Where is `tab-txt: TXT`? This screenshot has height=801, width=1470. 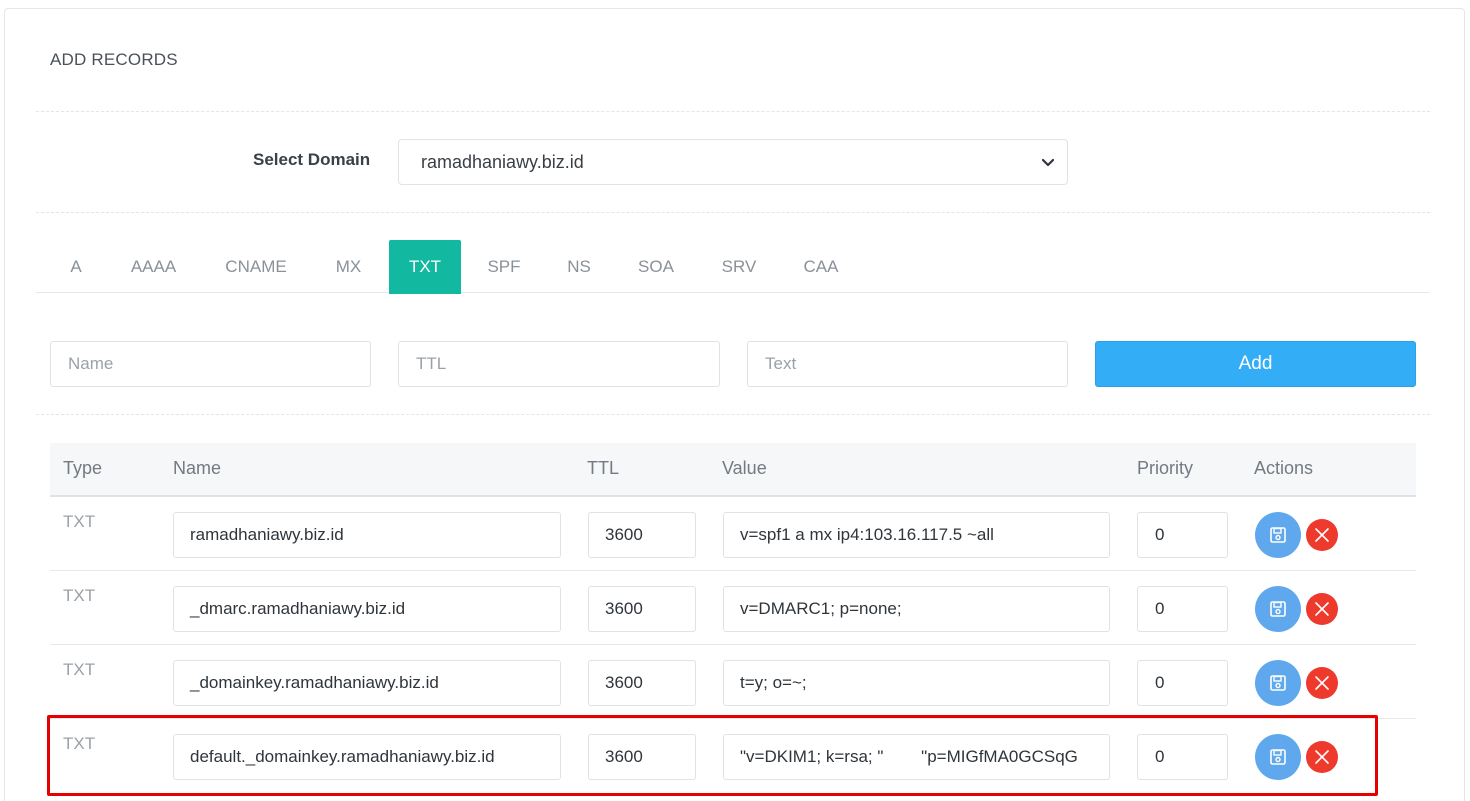 tab-txt: TXT is located at coordinates (425, 267).